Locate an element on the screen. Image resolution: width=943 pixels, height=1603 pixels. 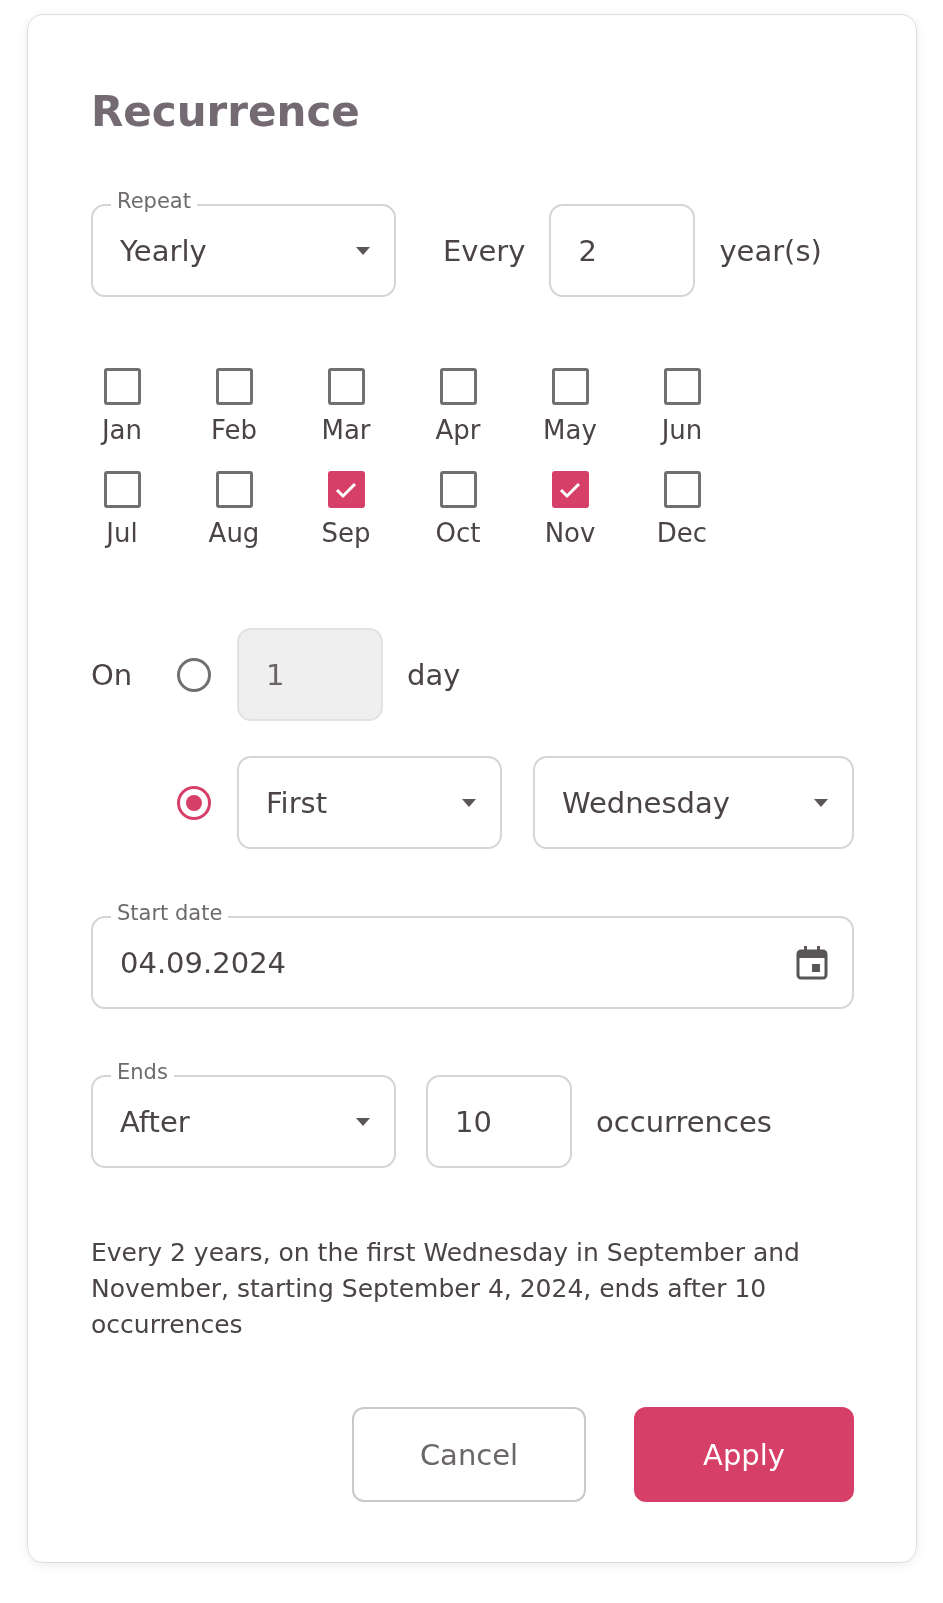
dialog-title: Recurrence is located at coordinates (226, 111).